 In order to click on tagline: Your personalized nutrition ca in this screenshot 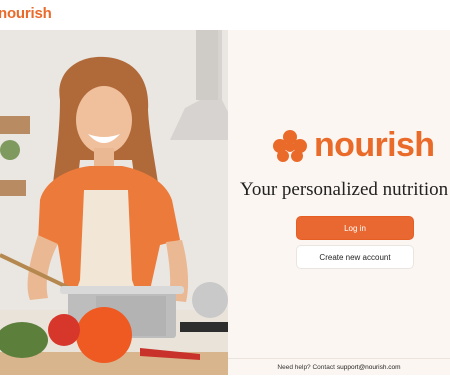, I will do `click(345, 189)`.